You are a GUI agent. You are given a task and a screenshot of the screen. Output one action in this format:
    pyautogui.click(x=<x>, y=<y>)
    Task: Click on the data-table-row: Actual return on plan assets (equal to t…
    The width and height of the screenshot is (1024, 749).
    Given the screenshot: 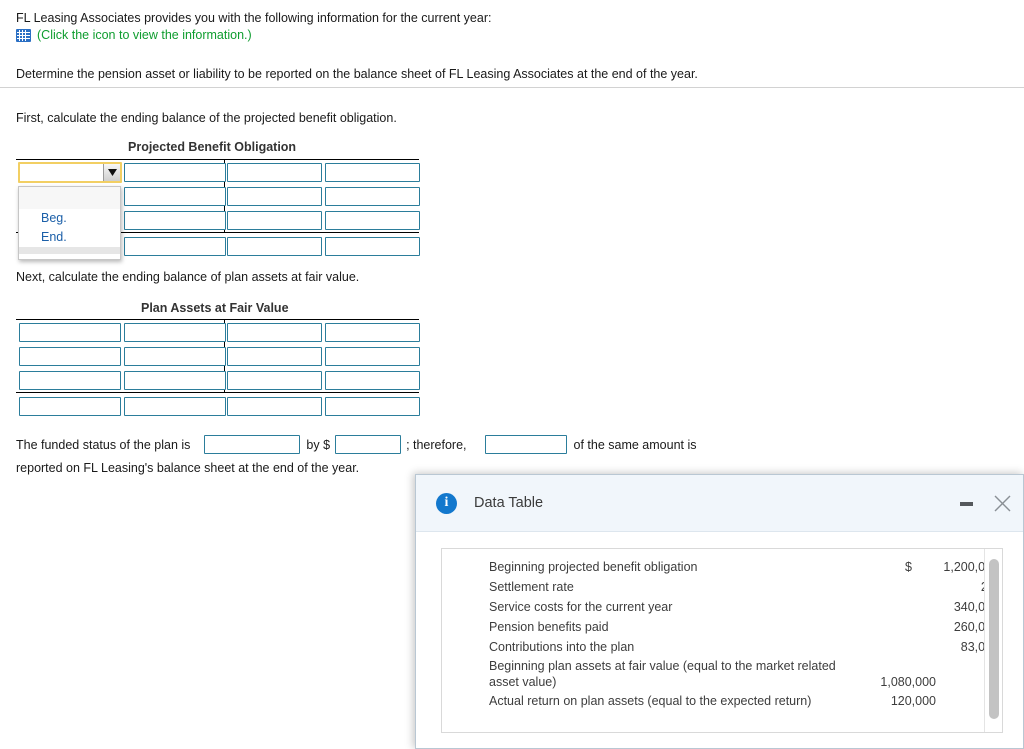 What is the action you would take?
    pyautogui.click(x=722, y=701)
    